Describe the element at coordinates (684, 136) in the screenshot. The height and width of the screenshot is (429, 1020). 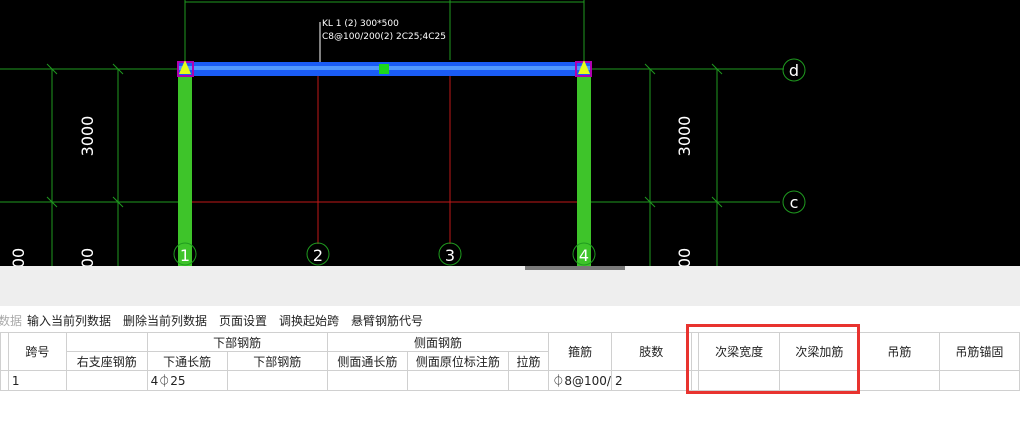
I see `dim-text-right: 3000` at that location.